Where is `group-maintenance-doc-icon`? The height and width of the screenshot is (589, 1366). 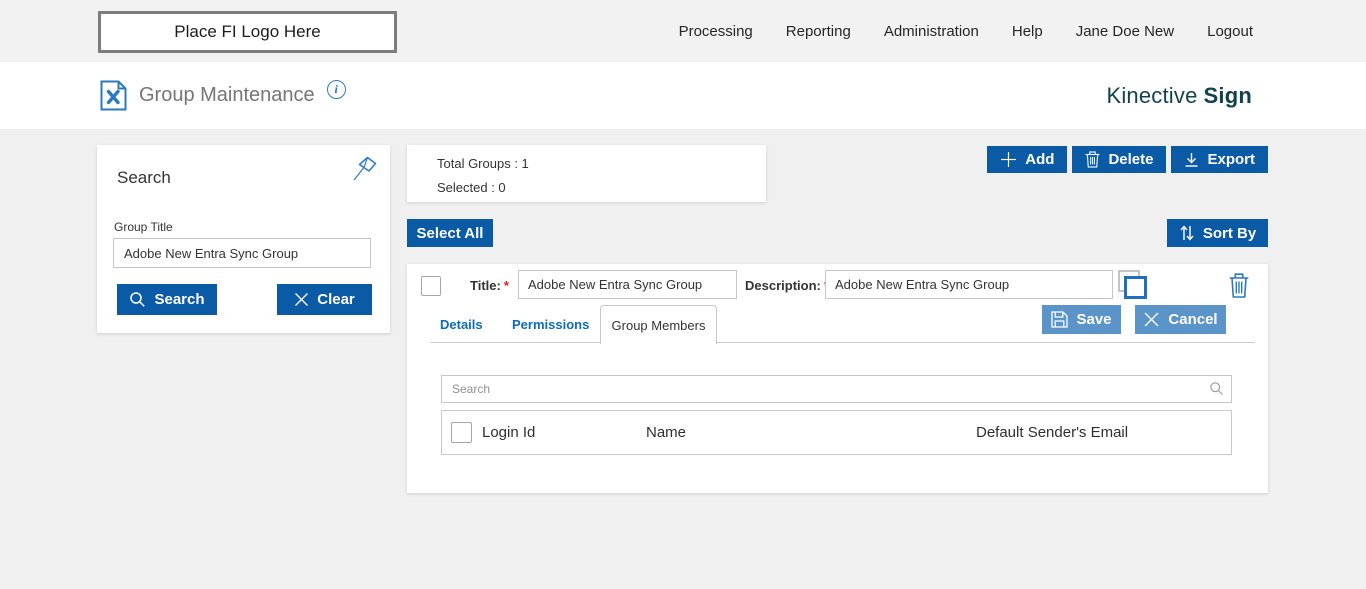
group-maintenance-doc-icon is located at coordinates (113, 95).